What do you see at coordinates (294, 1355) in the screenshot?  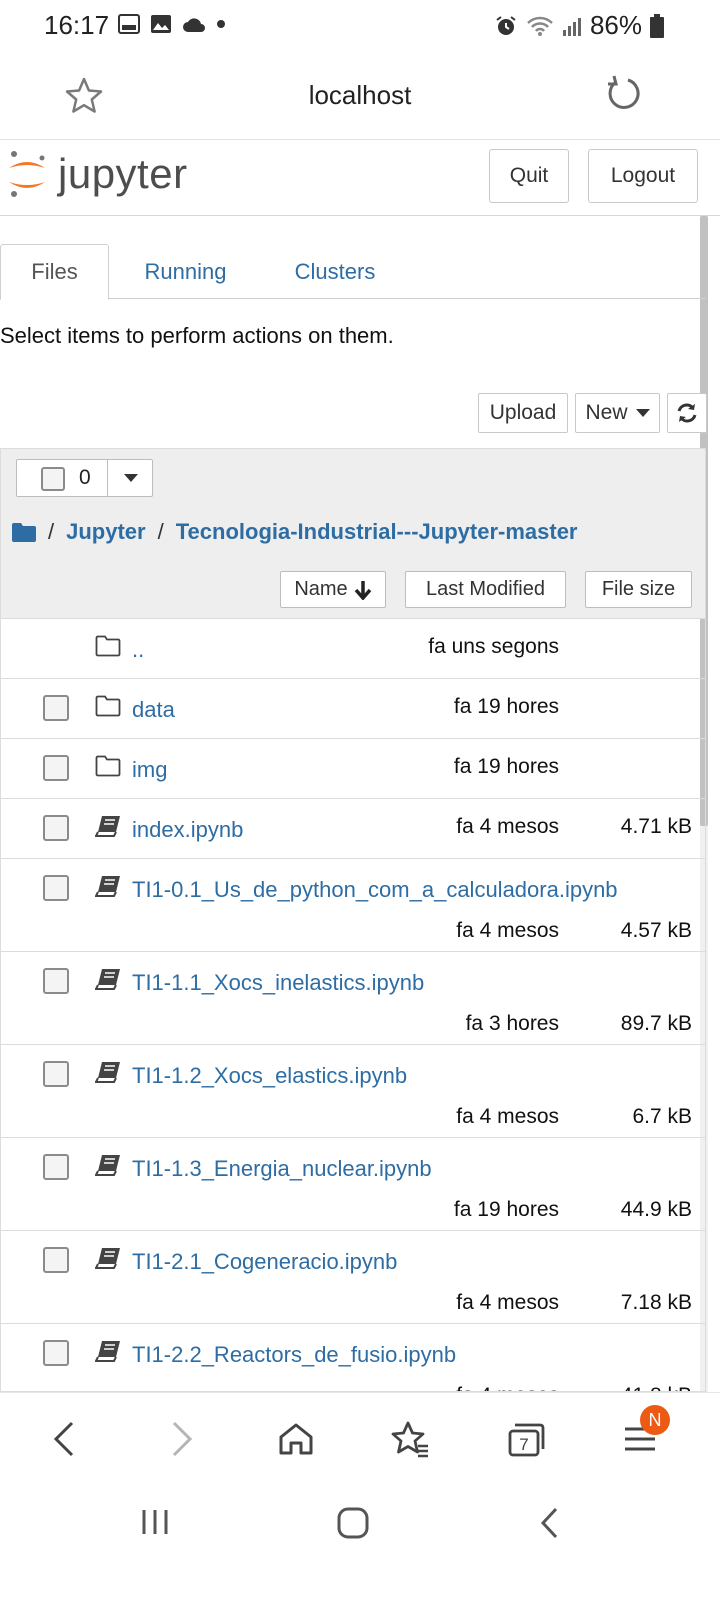 I see `file-name: TI1-2.2_Reactors_de_fusio.ipynb` at bounding box center [294, 1355].